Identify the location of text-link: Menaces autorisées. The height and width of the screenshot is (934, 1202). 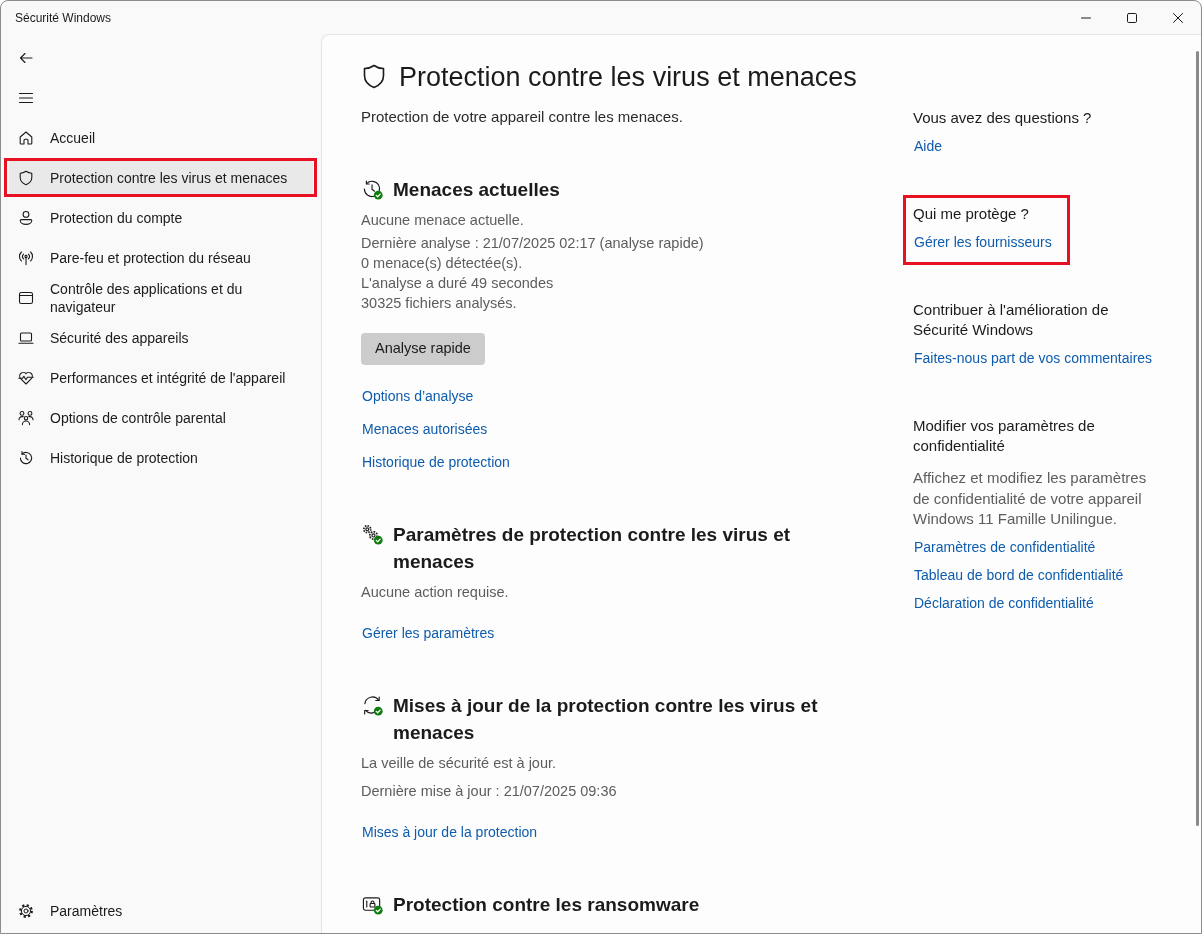
(425, 429).